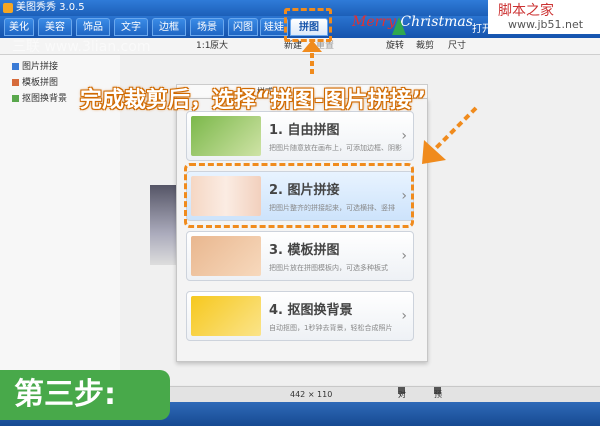 The width and height of the screenshot is (600, 426). What do you see at coordinates (40, 83) in the screenshot?
I see `sidebar-item-label: 模板拼图` at bounding box center [40, 83].